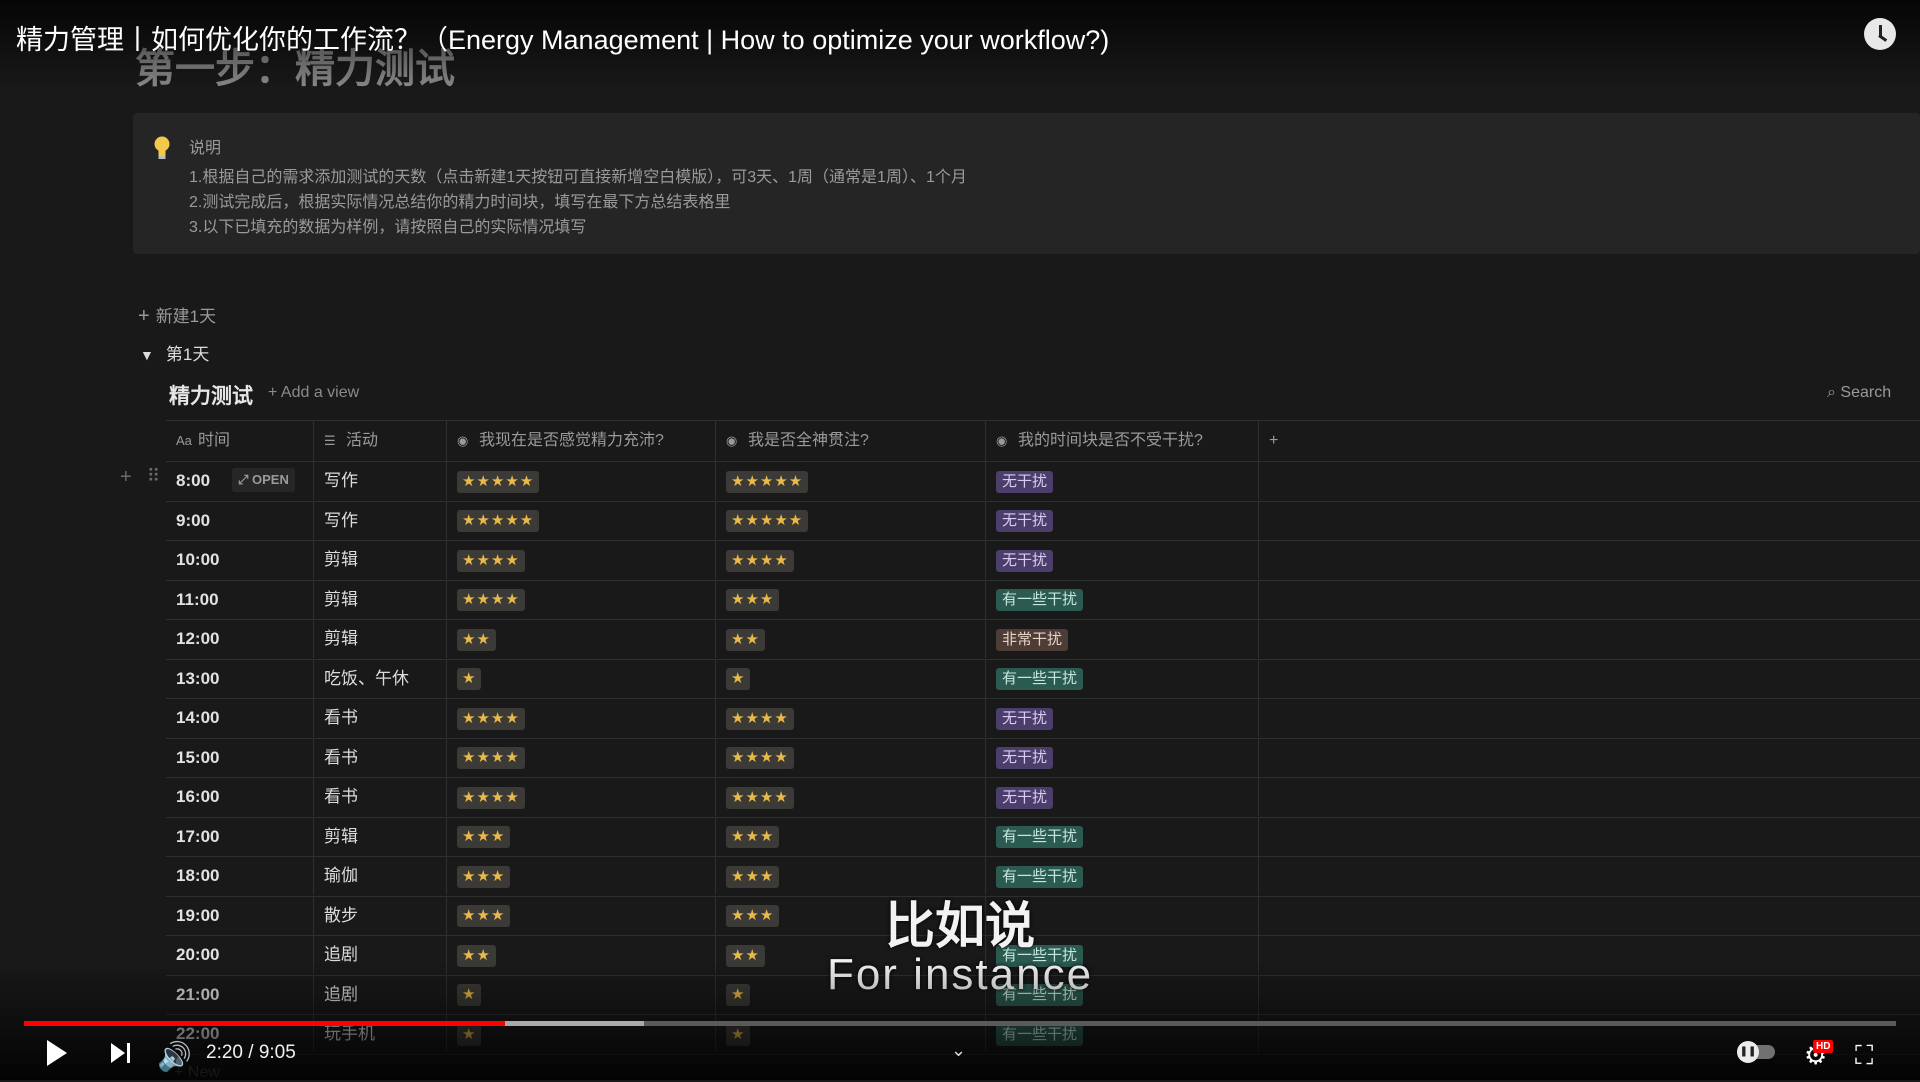 The width and height of the screenshot is (1920, 1082). I want to click on toggle-day-1: ▼ 第1天, so click(174, 352).